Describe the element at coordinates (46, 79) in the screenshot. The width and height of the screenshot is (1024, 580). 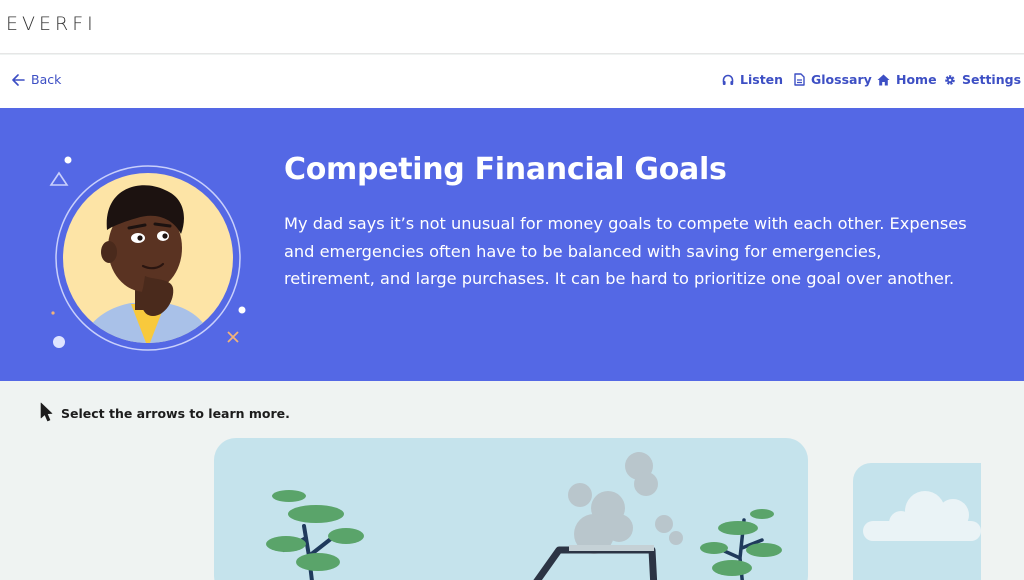
I see `back-label: Back` at that location.